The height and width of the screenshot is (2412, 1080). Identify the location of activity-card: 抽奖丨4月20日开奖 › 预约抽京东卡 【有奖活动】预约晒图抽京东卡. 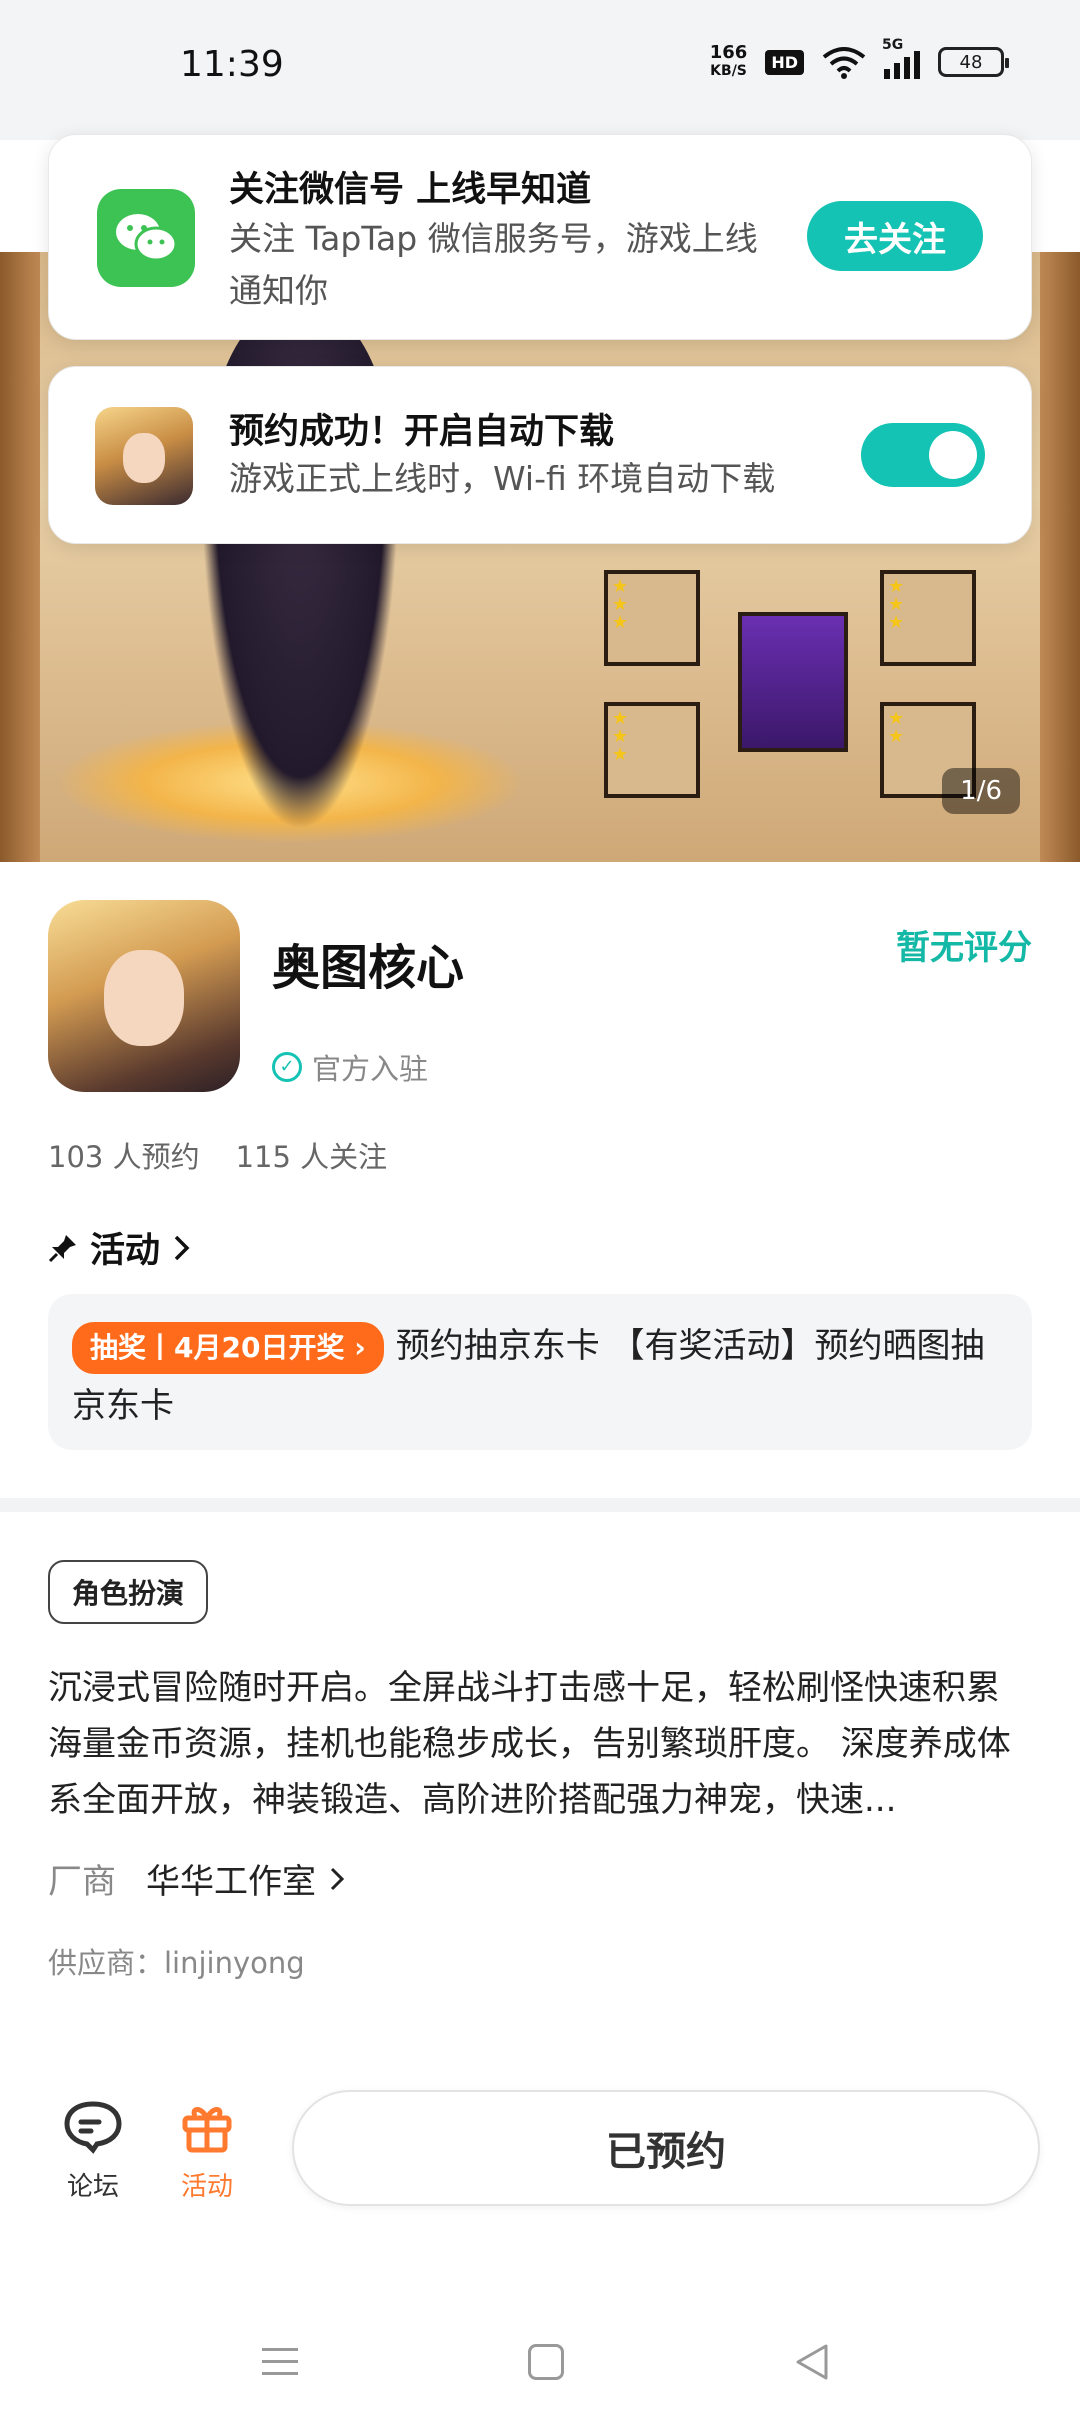
(540, 1372).